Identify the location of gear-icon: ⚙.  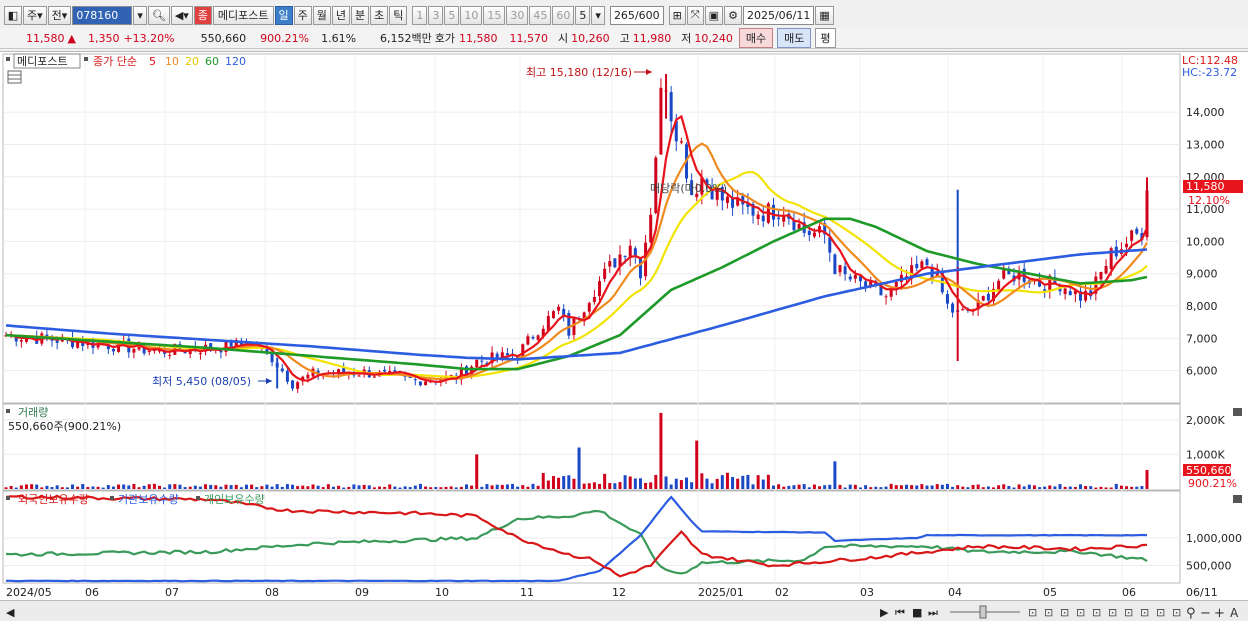
(733, 15).